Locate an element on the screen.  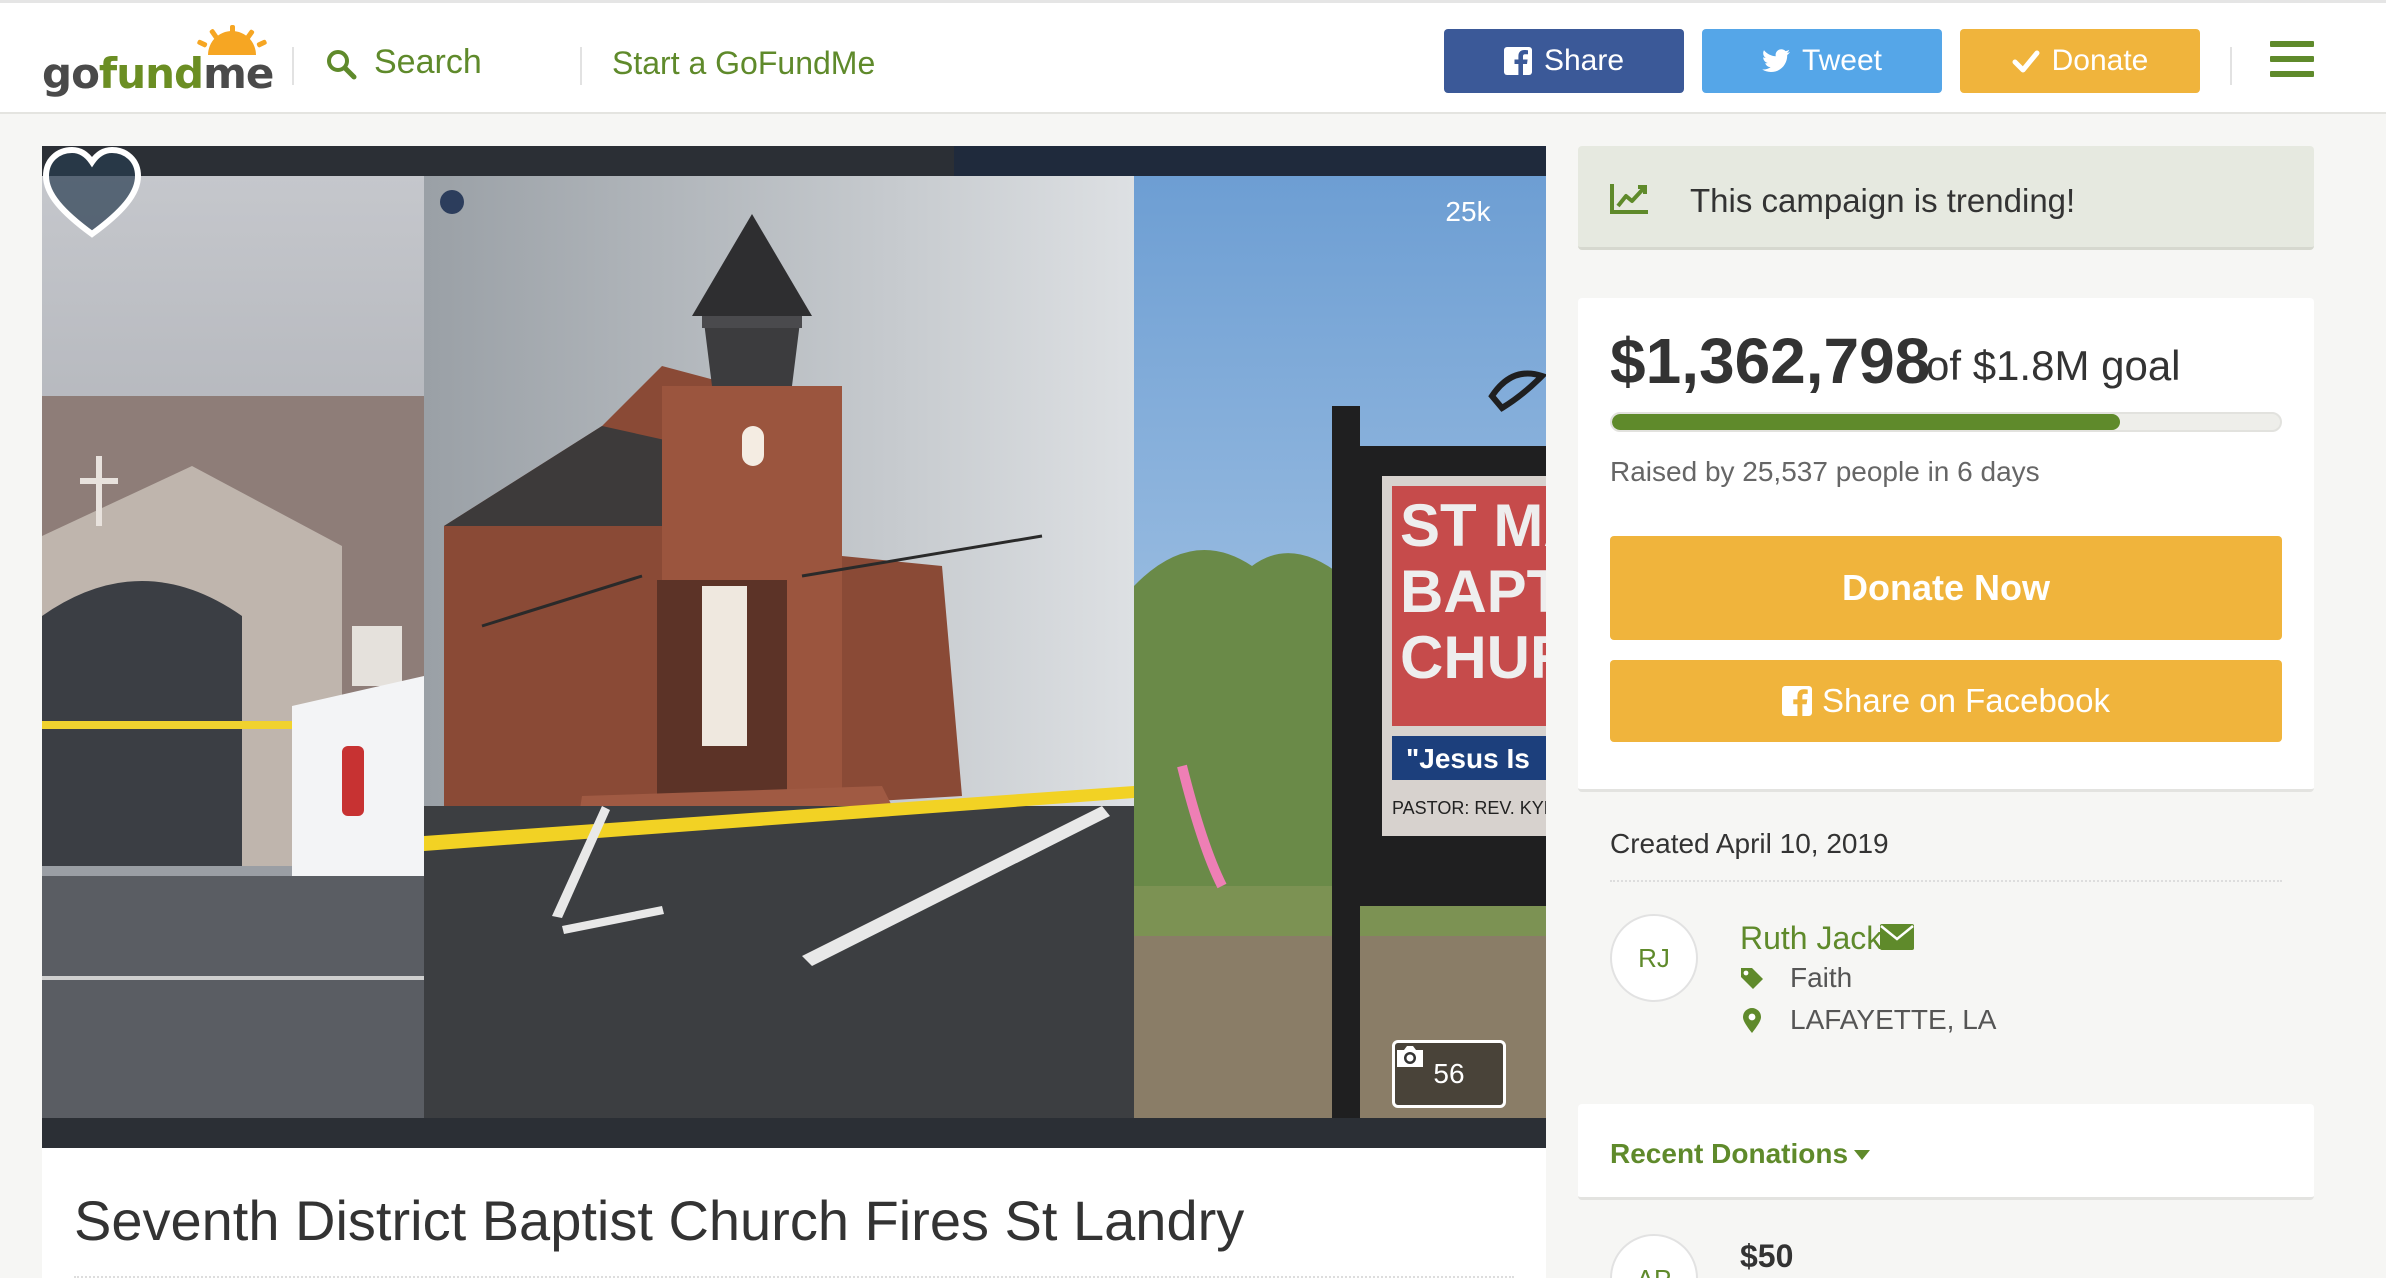
goal-text: of $1.8M goal is located at coordinates (2053, 365).